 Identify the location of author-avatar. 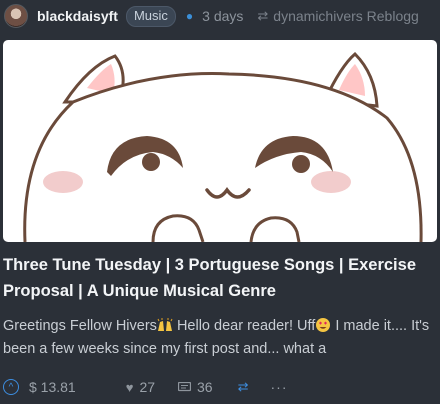
(16, 16).